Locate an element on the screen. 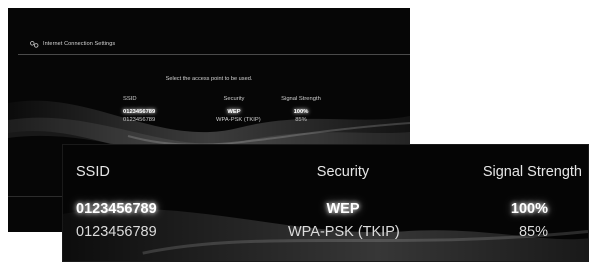 The image size is (589, 262). screen-header: Internet Connection Settings is located at coordinates (72, 44).